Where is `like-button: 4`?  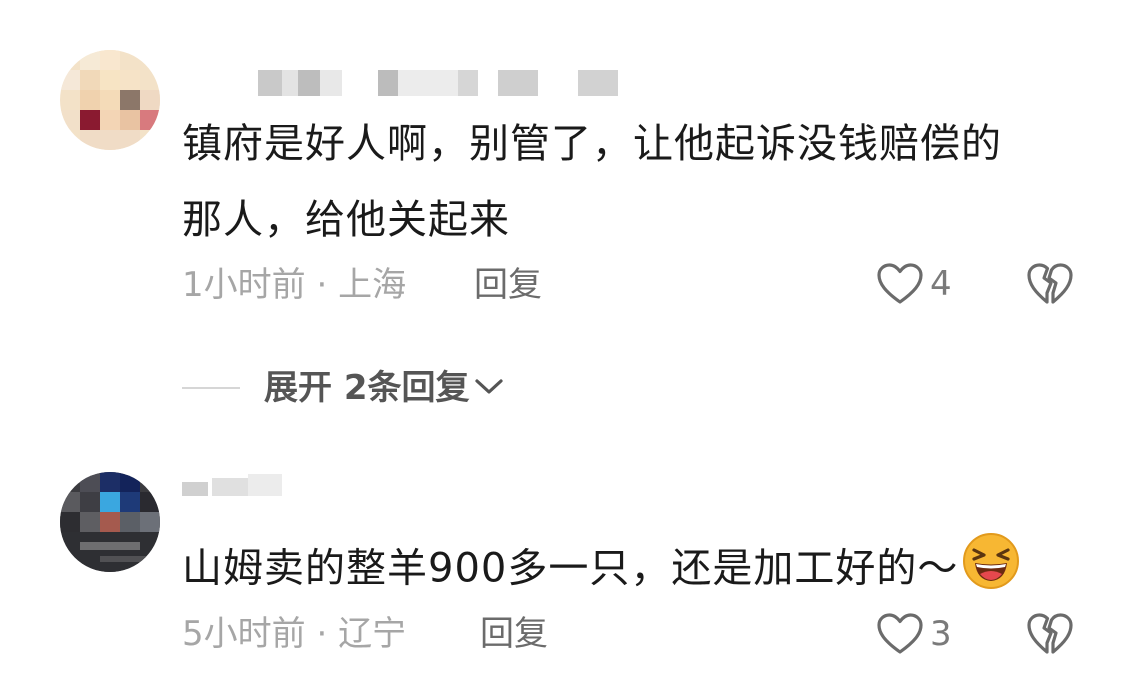 like-button: 4 is located at coordinates (914, 284).